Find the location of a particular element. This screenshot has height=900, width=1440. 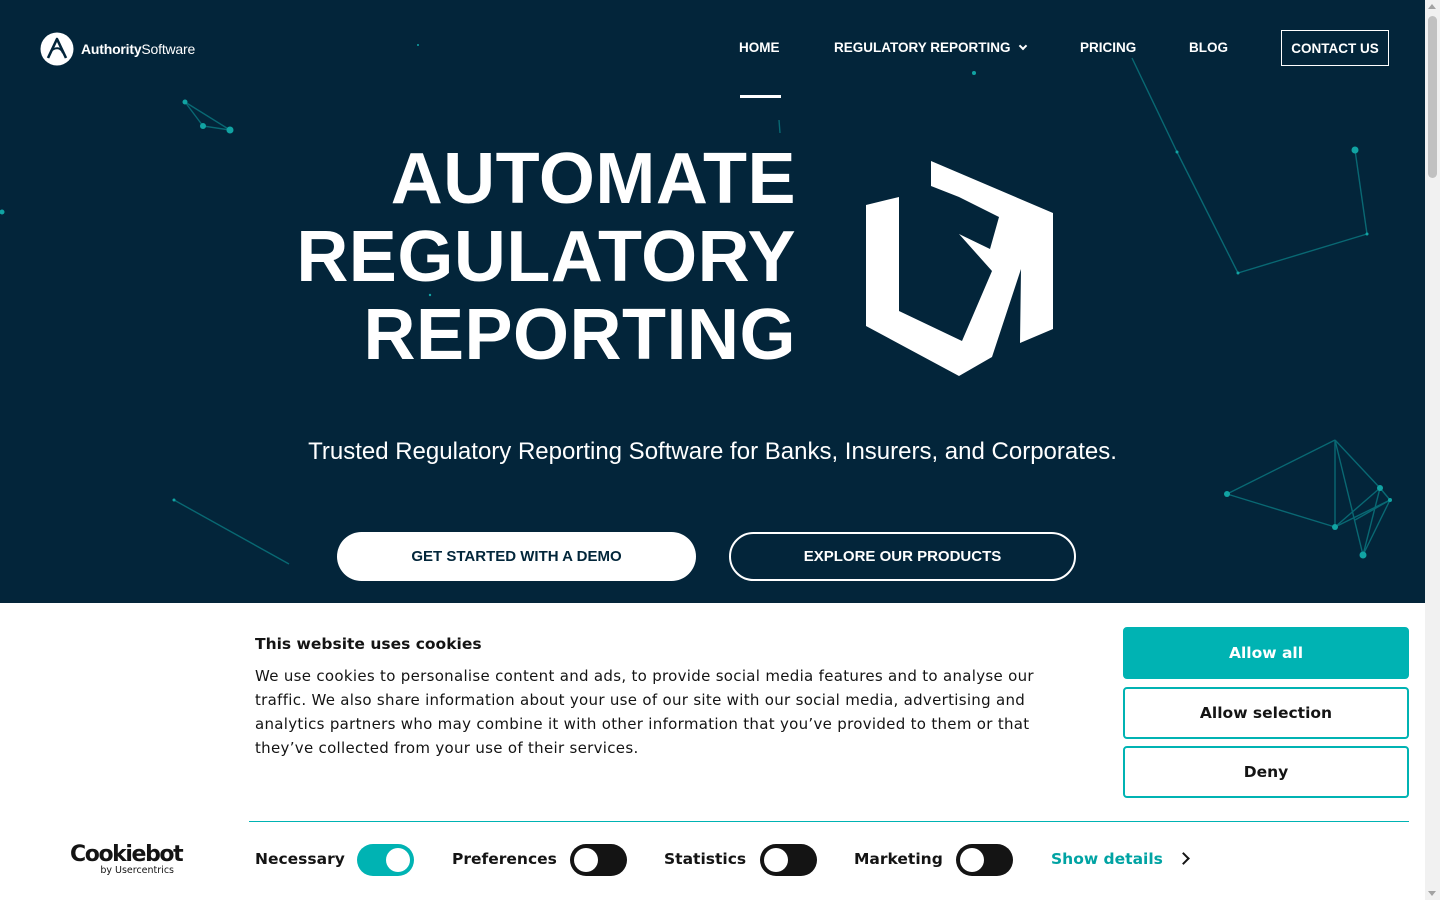

show-details-link: Show details is located at coordinates (1120, 859).